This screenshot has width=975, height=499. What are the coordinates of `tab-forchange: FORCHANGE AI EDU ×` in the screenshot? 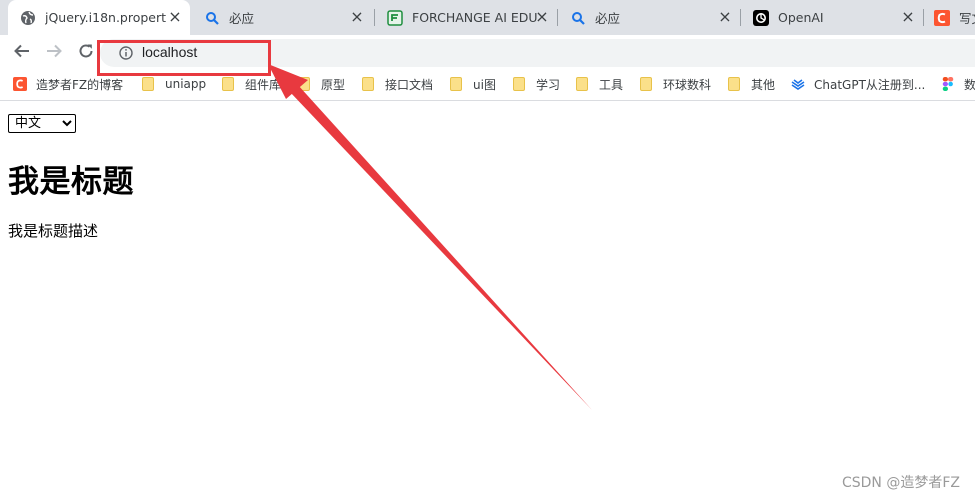 It's located at (466, 17).